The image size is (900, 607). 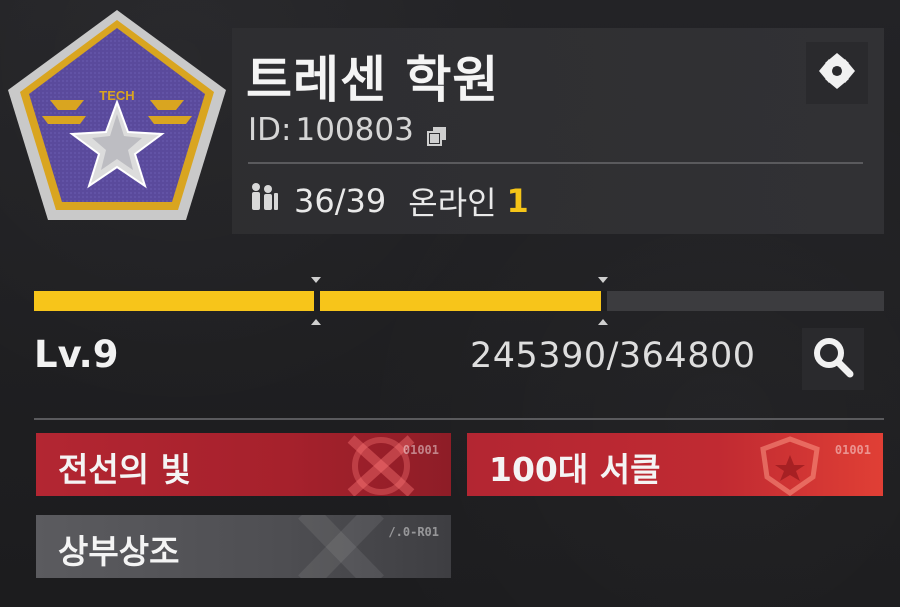 What do you see at coordinates (413, 532) in the screenshot?
I see `tag-code: /.0-R01` at bounding box center [413, 532].